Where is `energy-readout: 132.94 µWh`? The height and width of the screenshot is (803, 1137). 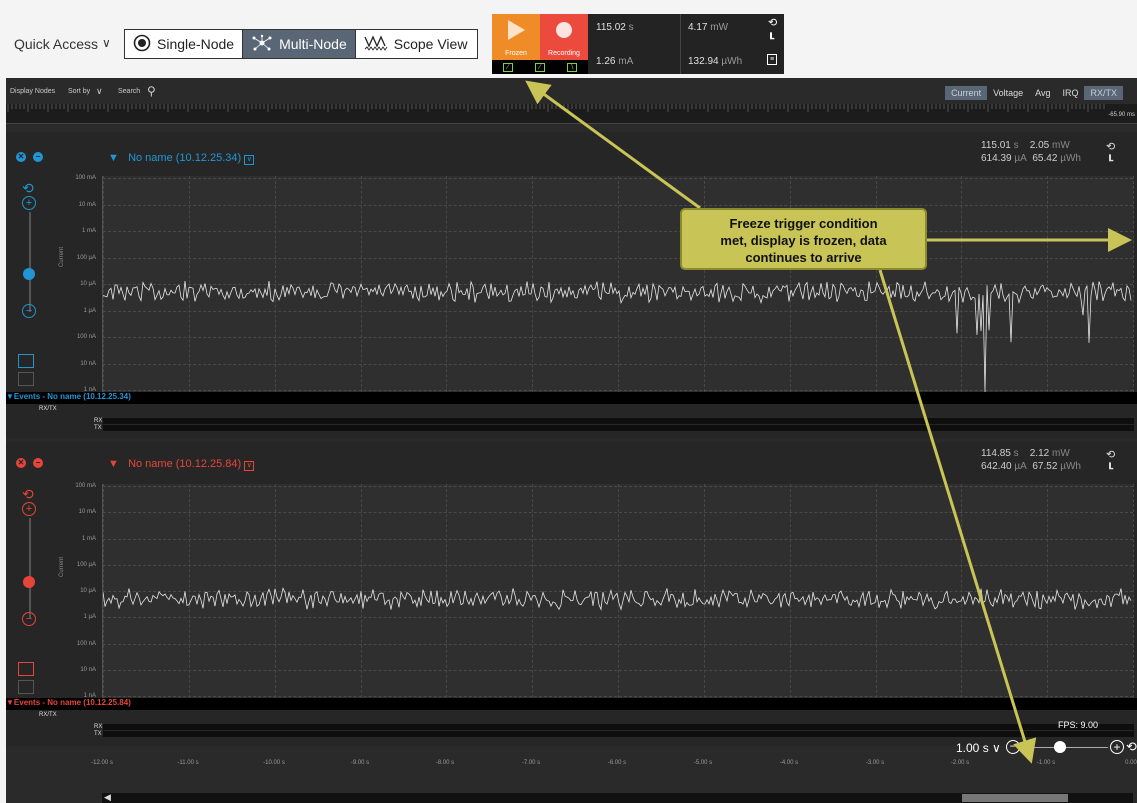
energy-readout: 132.94 µWh is located at coordinates (715, 61).